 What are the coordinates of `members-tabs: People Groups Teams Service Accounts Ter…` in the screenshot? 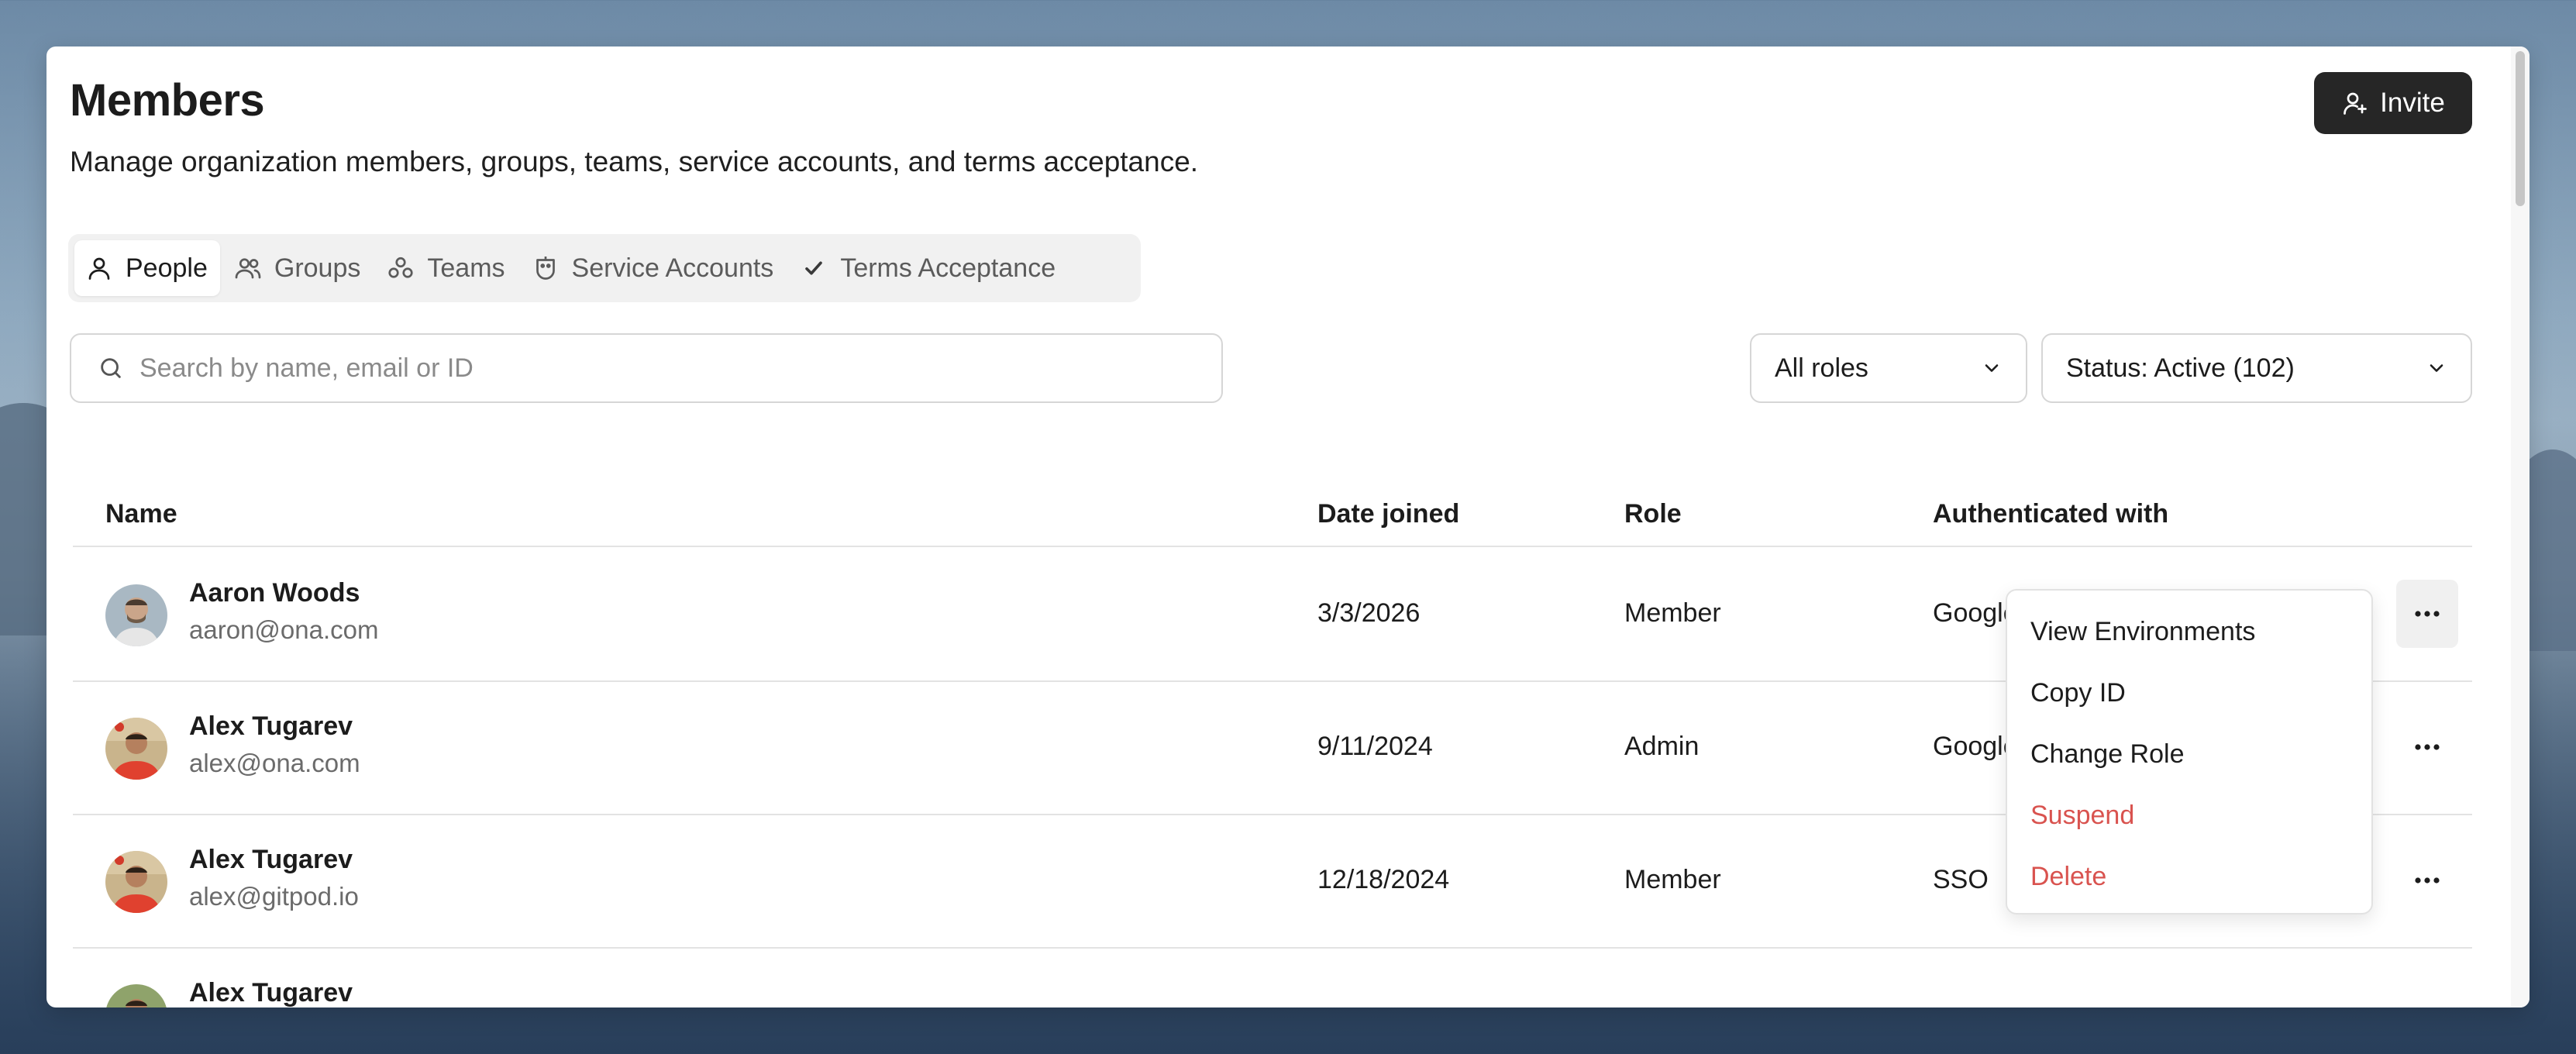 It's located at (604, 268).